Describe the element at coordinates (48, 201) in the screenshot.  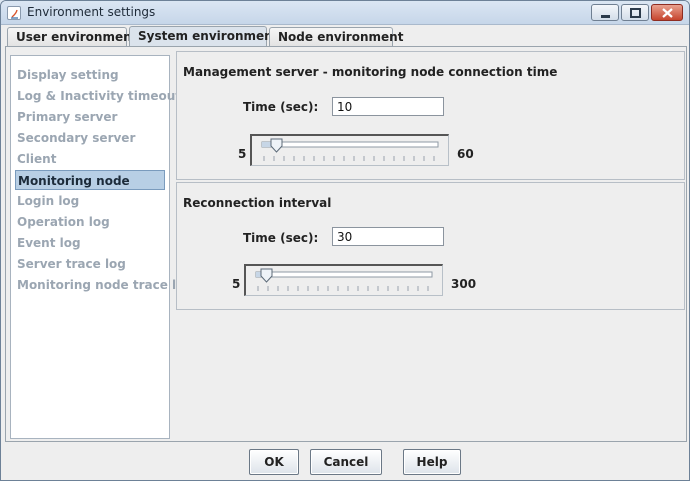
I see `sidebar-item-login-log: Login log` at that location.